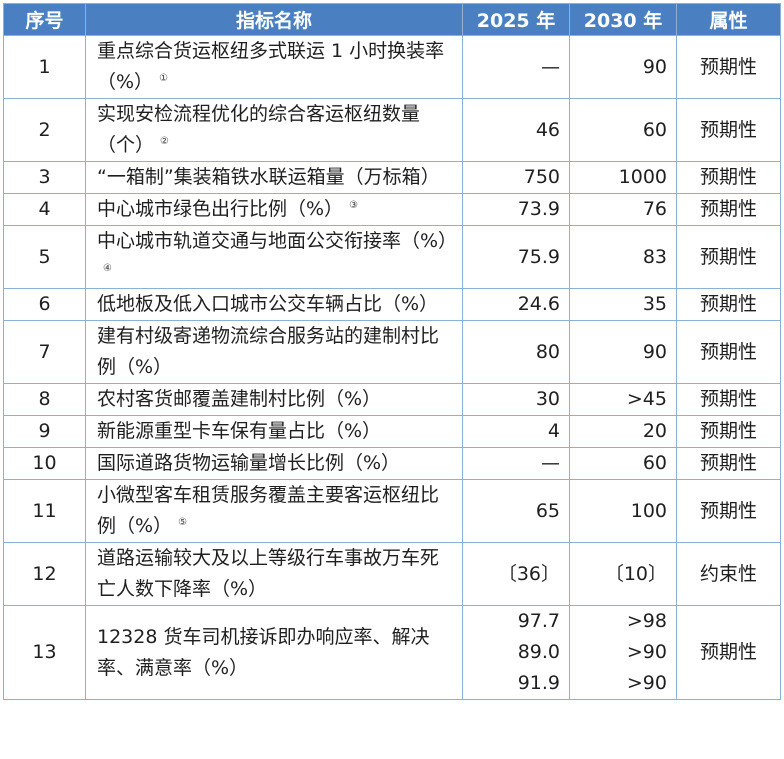 The image size is (784, 759). I want to click on cell-no: 10, so click(44, 463).